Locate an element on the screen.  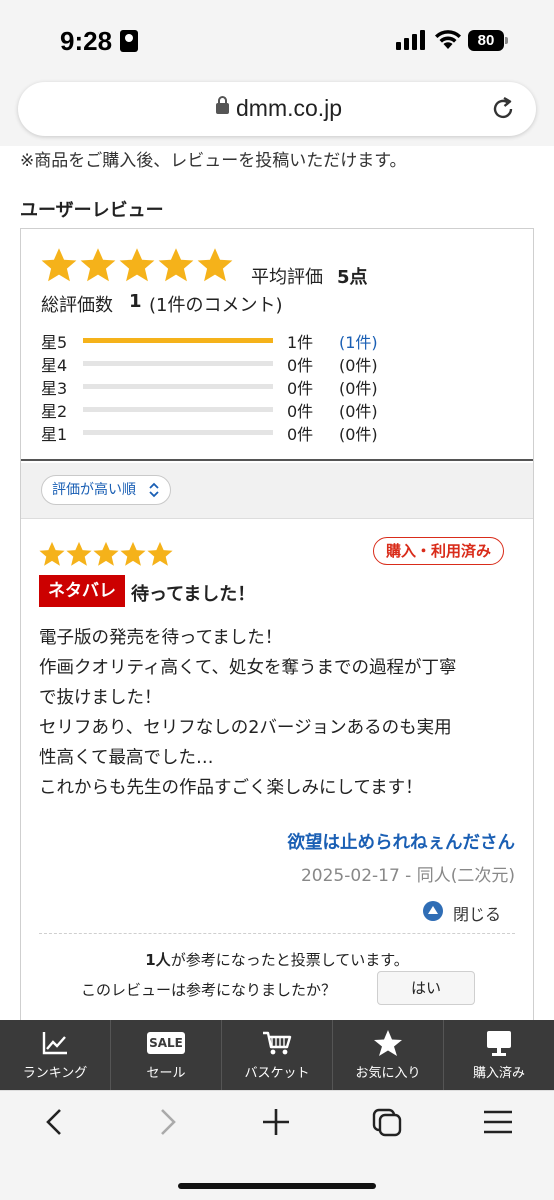
helpful-yes-button: はい is located at coordinates (426, 988).